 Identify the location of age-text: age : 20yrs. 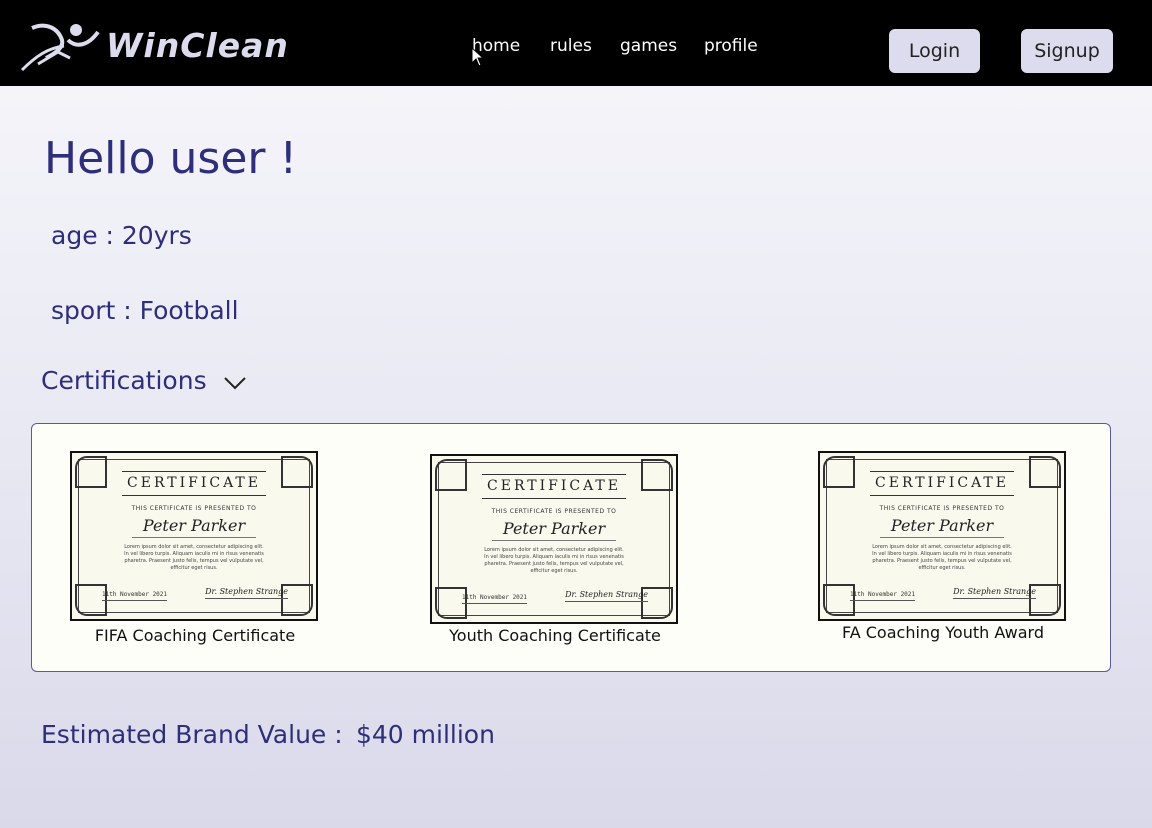
(121, 235).